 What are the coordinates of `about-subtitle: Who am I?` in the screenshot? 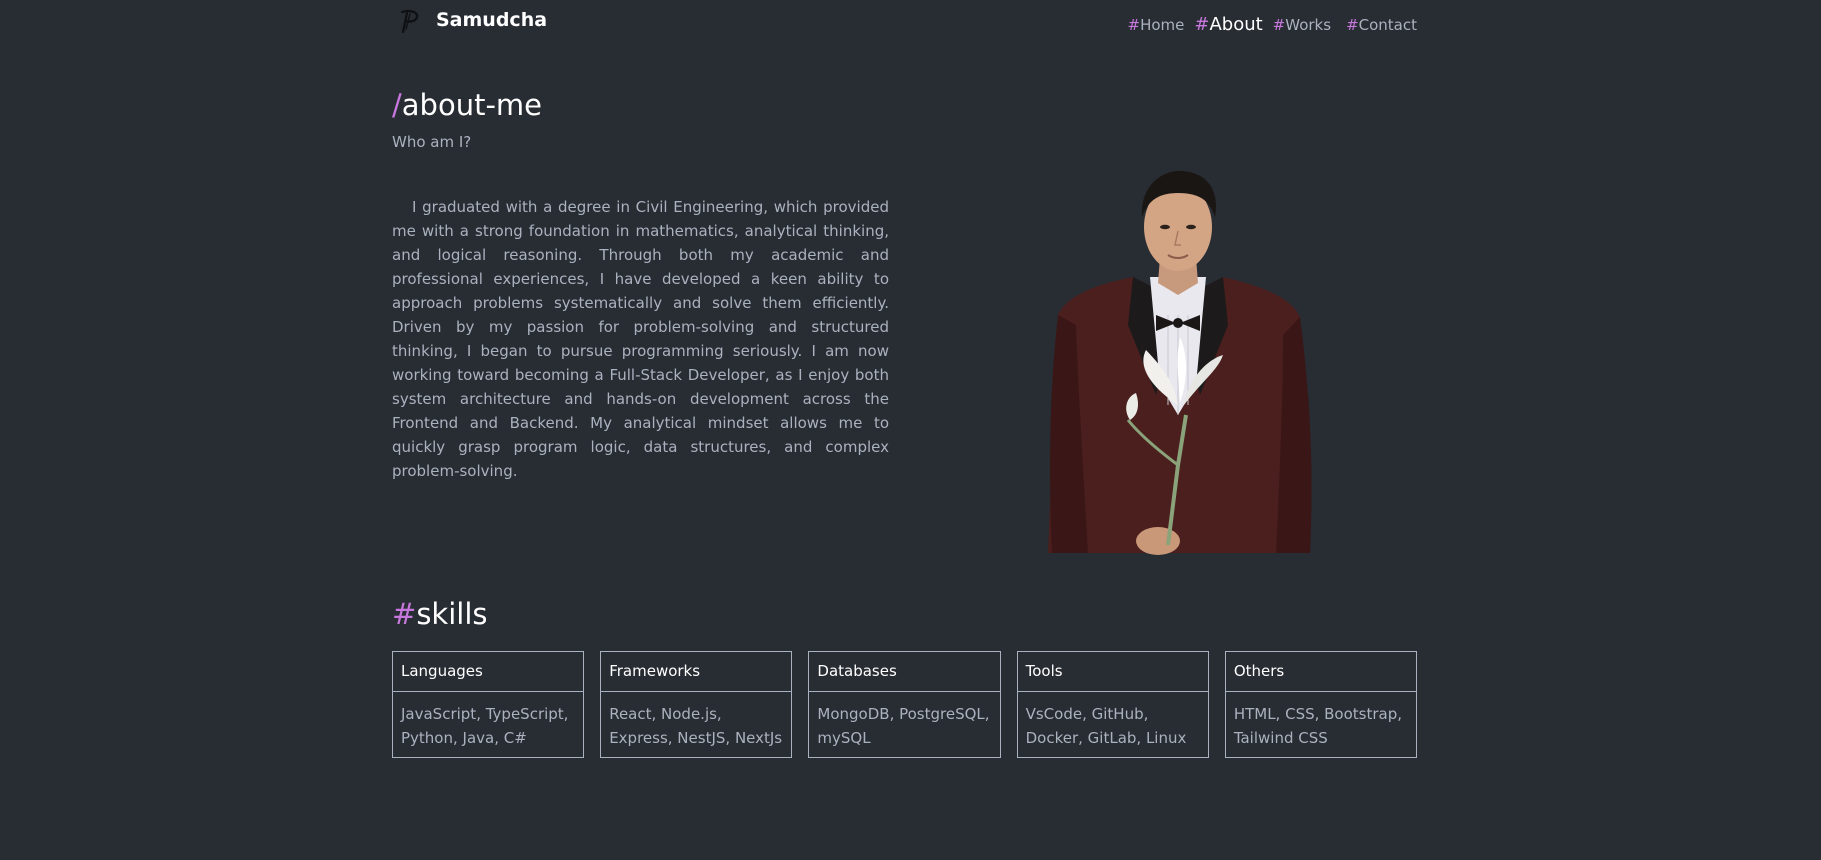 It's located at (432, 142).